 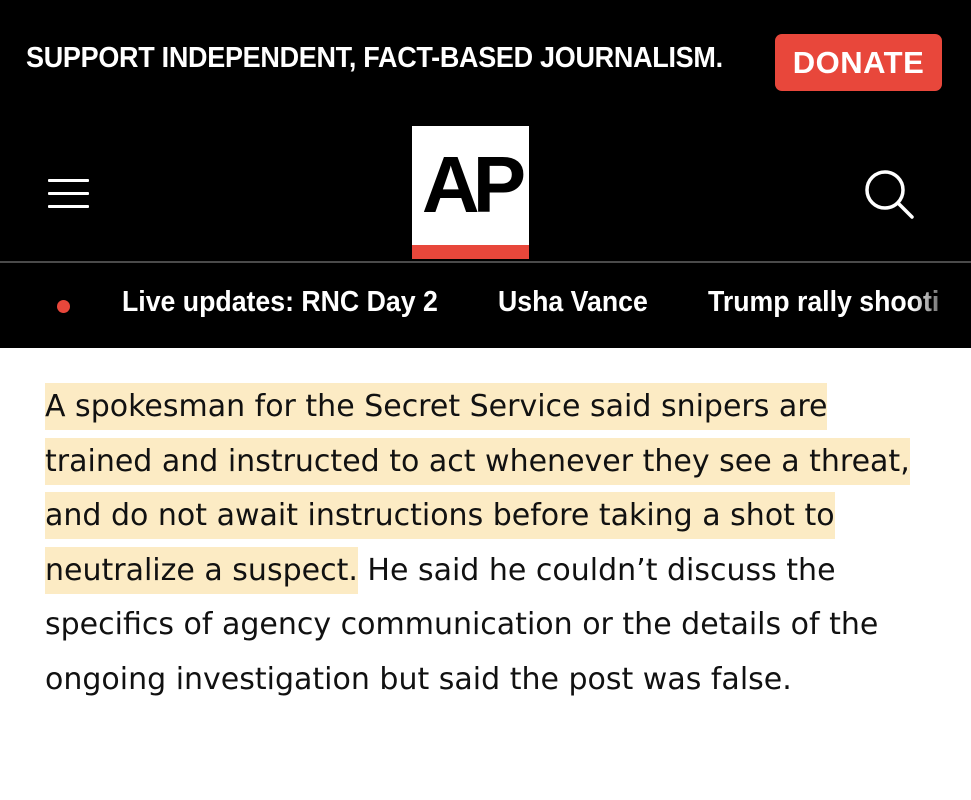 What do you see at coordinates (473, 184) in the screenshot?
I see `logo-text: AP` at bounding box center [473, 184].